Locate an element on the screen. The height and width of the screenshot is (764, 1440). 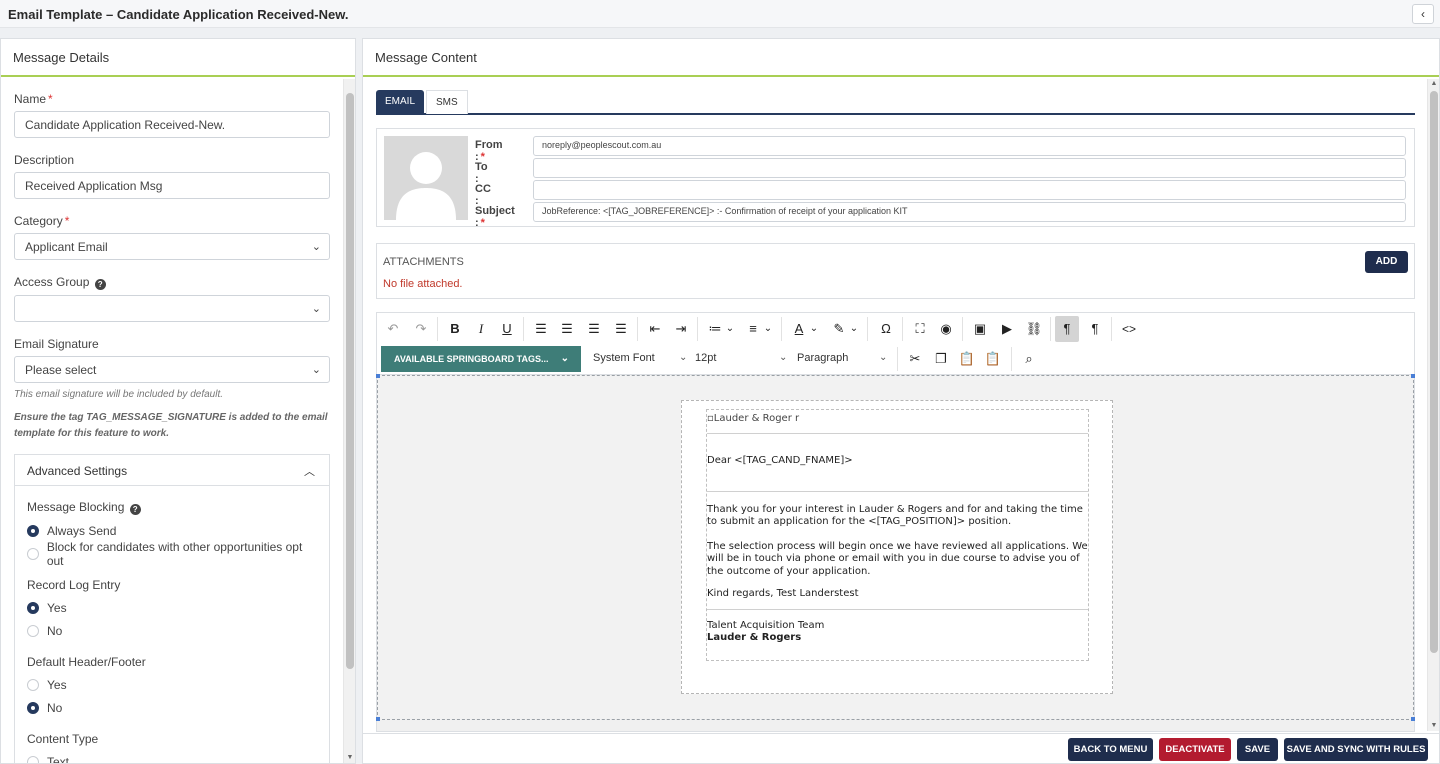
redo-icon: ↷ is located at coordinates (421, 329).